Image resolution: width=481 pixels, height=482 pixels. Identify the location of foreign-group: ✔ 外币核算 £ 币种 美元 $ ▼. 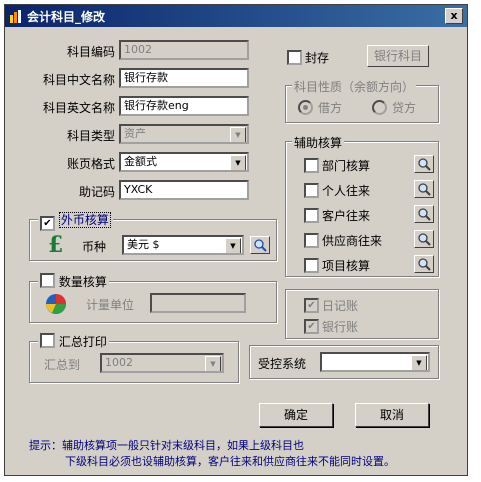
(153, 236).